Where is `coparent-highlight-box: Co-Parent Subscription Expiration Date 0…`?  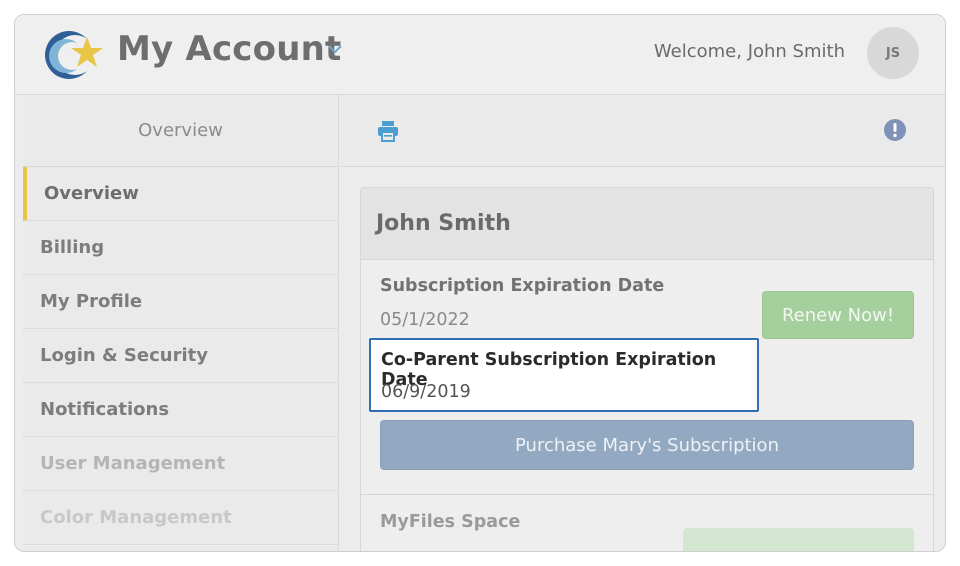
coparent-highlight-box: Co-Parent Subscription Expiration Date 0… is located at coordinates (564, 375).